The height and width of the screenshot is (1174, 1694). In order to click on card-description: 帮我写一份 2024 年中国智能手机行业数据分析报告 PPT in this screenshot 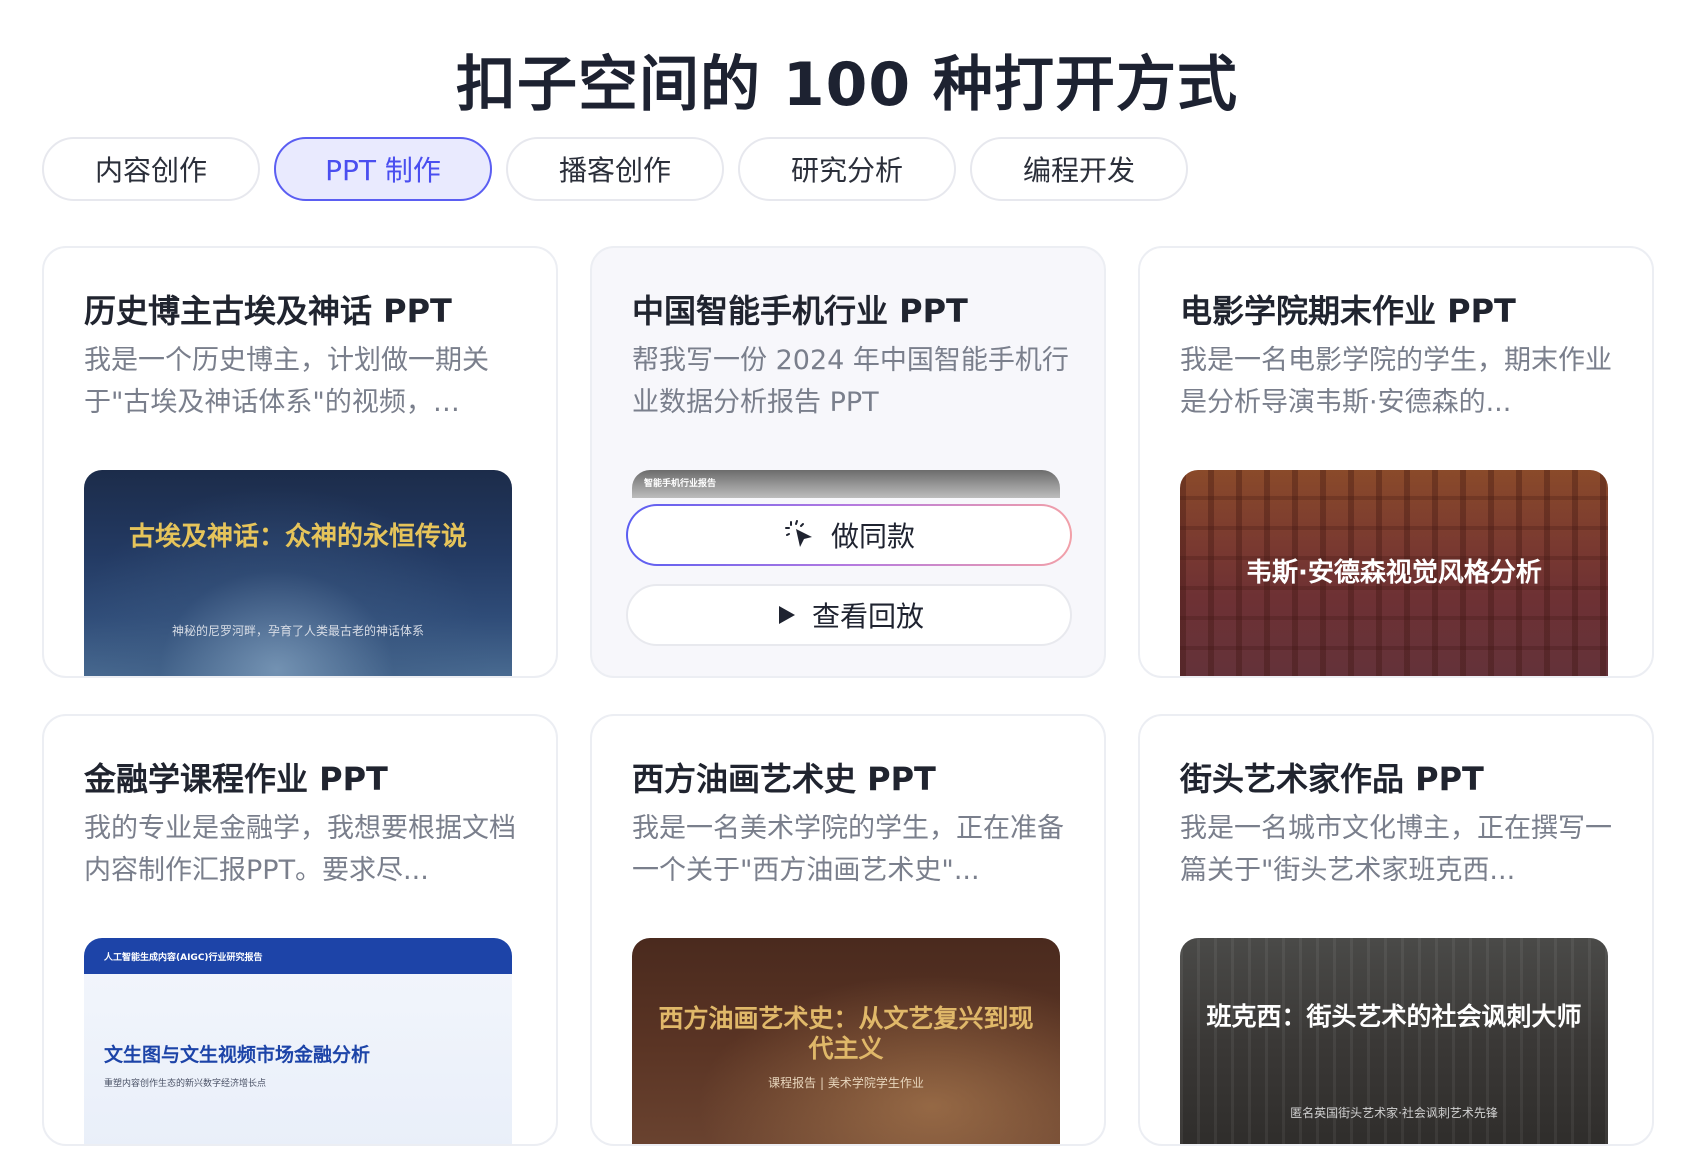, I will do `click(850, 381)`.